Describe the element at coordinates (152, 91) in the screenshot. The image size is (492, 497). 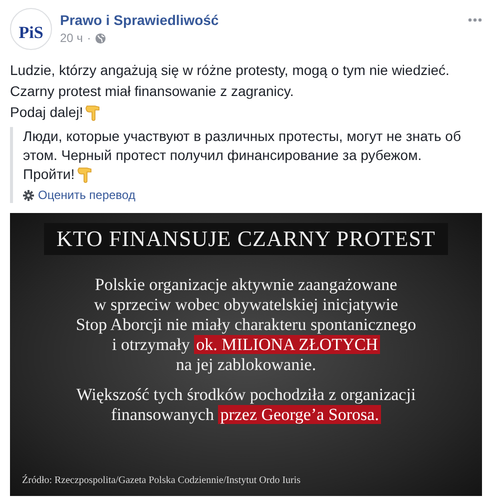
I see `post-text-line: Czarny protest miał finansowanie z zagranicy.` at that location.